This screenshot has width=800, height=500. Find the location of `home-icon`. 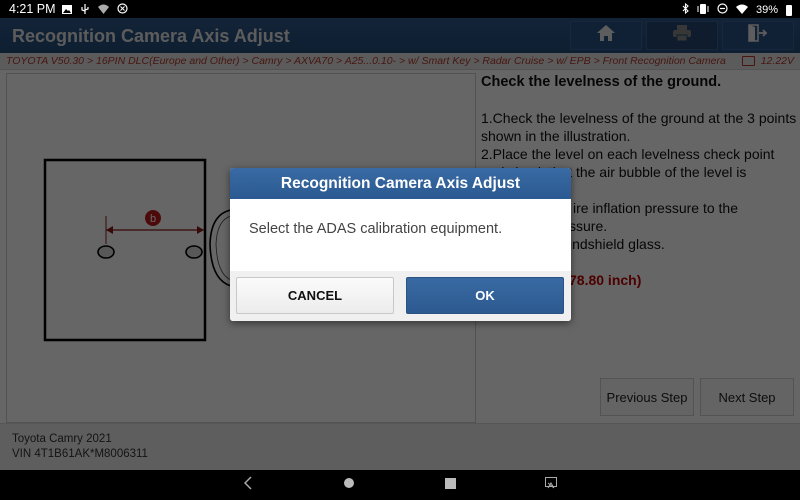

home-icon is located at coordinates (349, 485).